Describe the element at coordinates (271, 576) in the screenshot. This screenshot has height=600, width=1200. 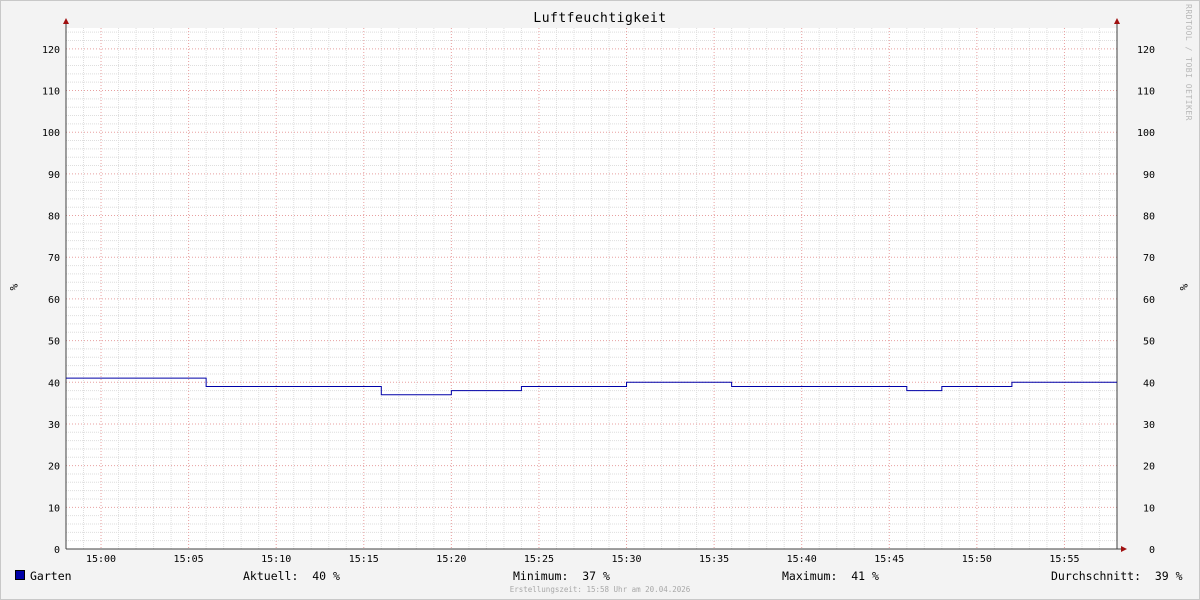
I see `stat-current-label: Aktuell:` at that location.